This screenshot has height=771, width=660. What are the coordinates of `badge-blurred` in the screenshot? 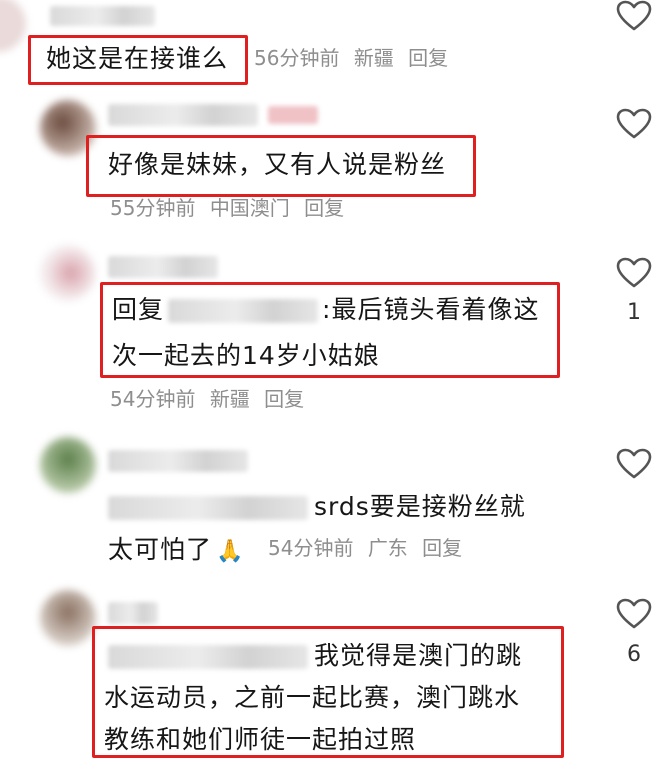 It's located at (293, 115).